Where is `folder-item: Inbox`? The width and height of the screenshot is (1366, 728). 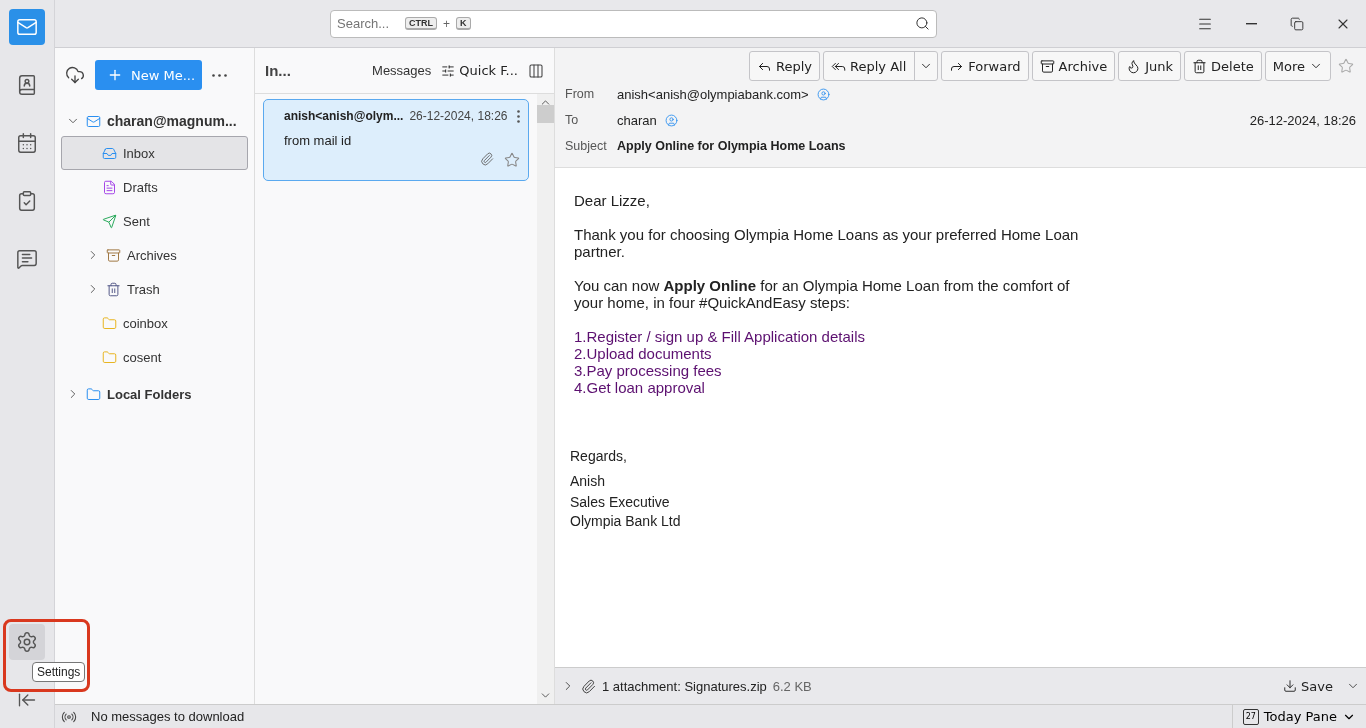 folder-item: Inbox is located at coordinates (154, 153).